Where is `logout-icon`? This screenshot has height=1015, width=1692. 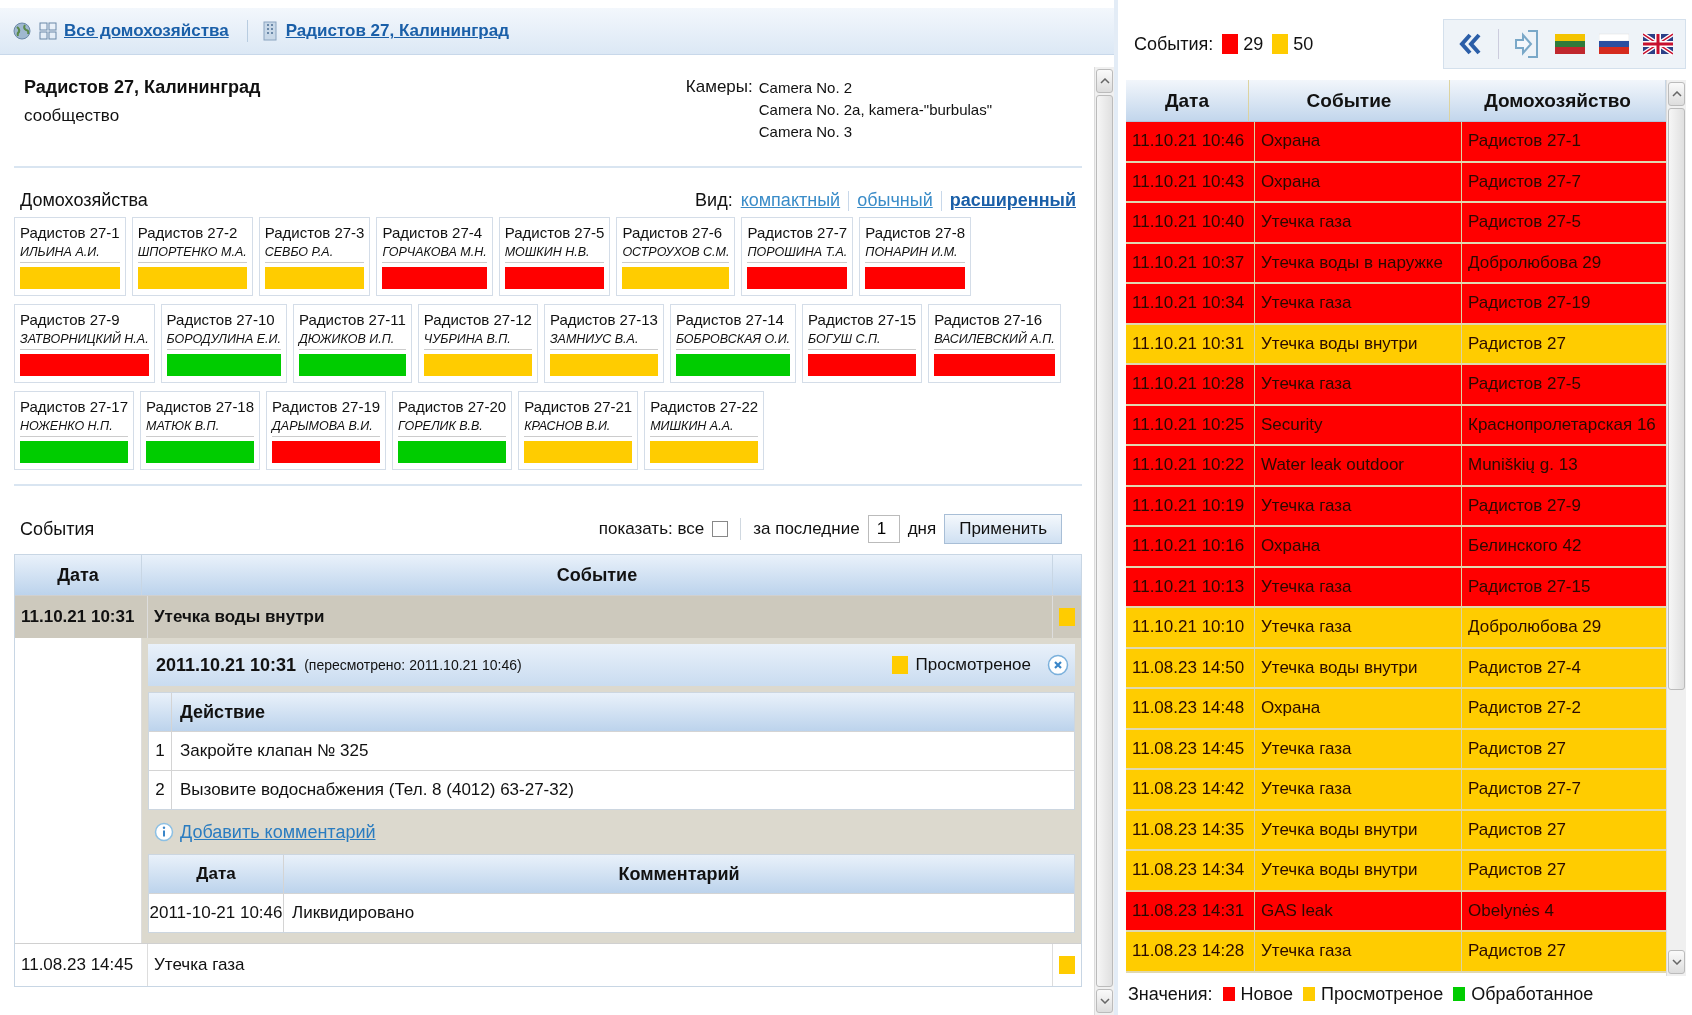 logout-icon is located at coordinates (1527, 44).